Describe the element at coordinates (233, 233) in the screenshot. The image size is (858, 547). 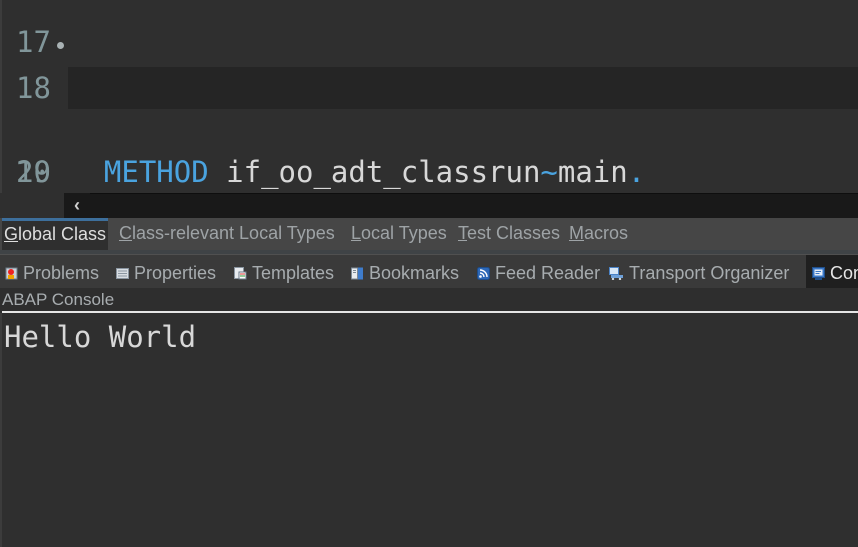
I see `tab-label-rest: lass-relevant Local Types` at that location.